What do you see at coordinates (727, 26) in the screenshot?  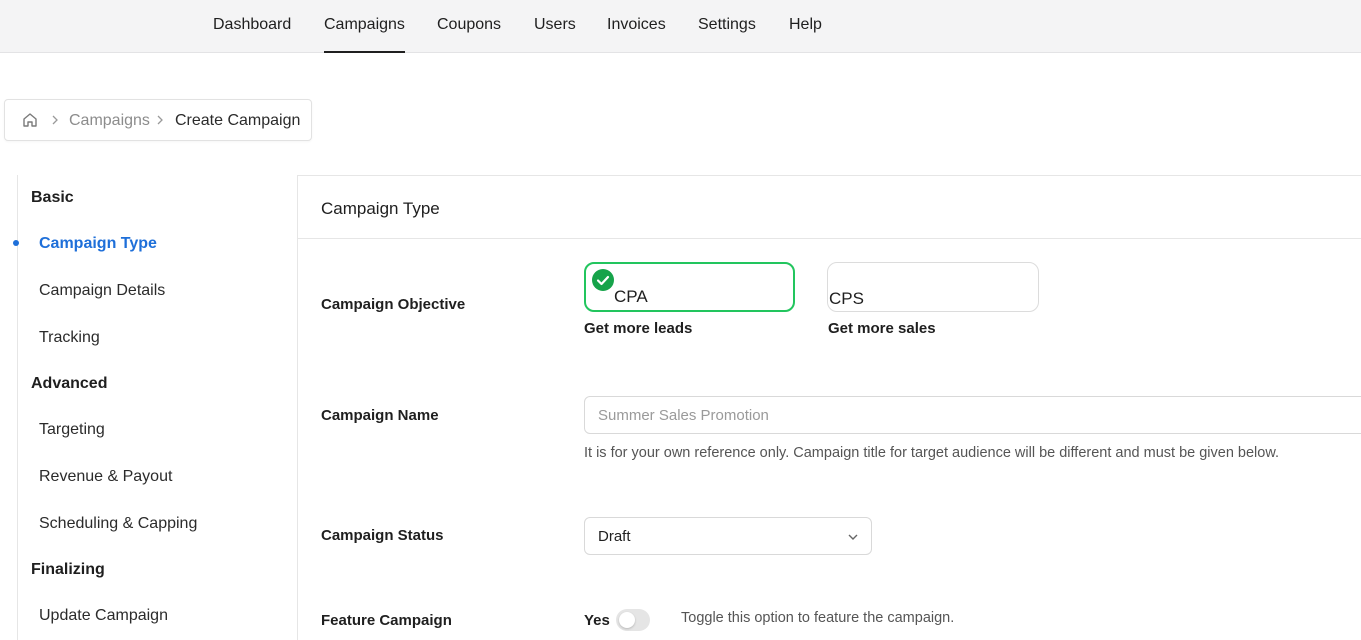 I see `nav-settings: Settings` at bounding box center [727, 26].